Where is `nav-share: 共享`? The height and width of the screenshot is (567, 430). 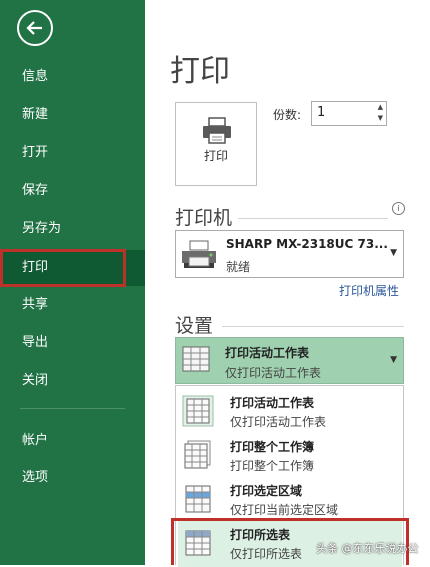 nav-share: 共享 is located at coordinates (72, 305).